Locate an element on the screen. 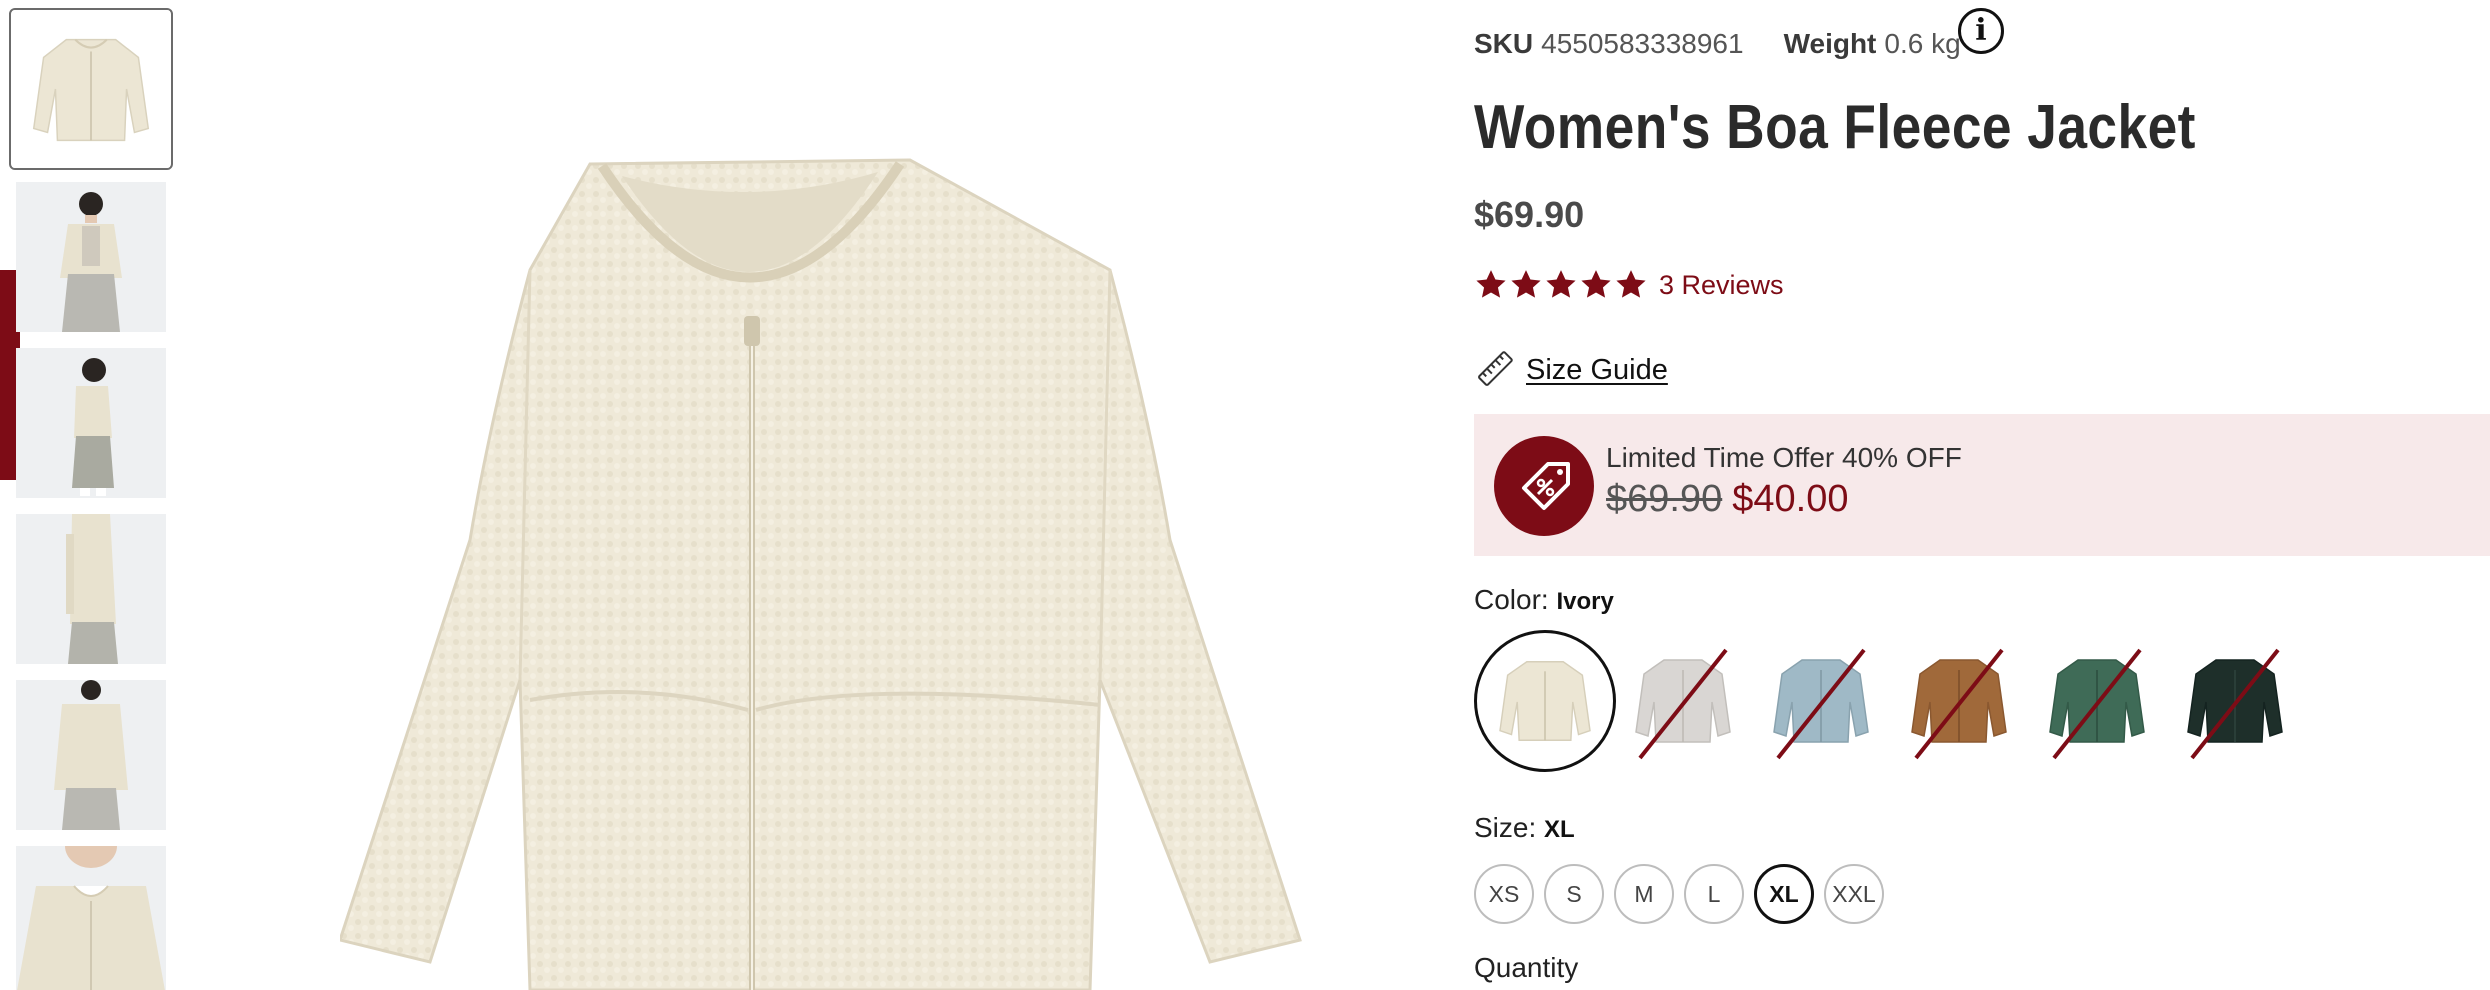 This screenshot has height=990, width=2490. selected-size: XL is located at coordinates (1559, 829).